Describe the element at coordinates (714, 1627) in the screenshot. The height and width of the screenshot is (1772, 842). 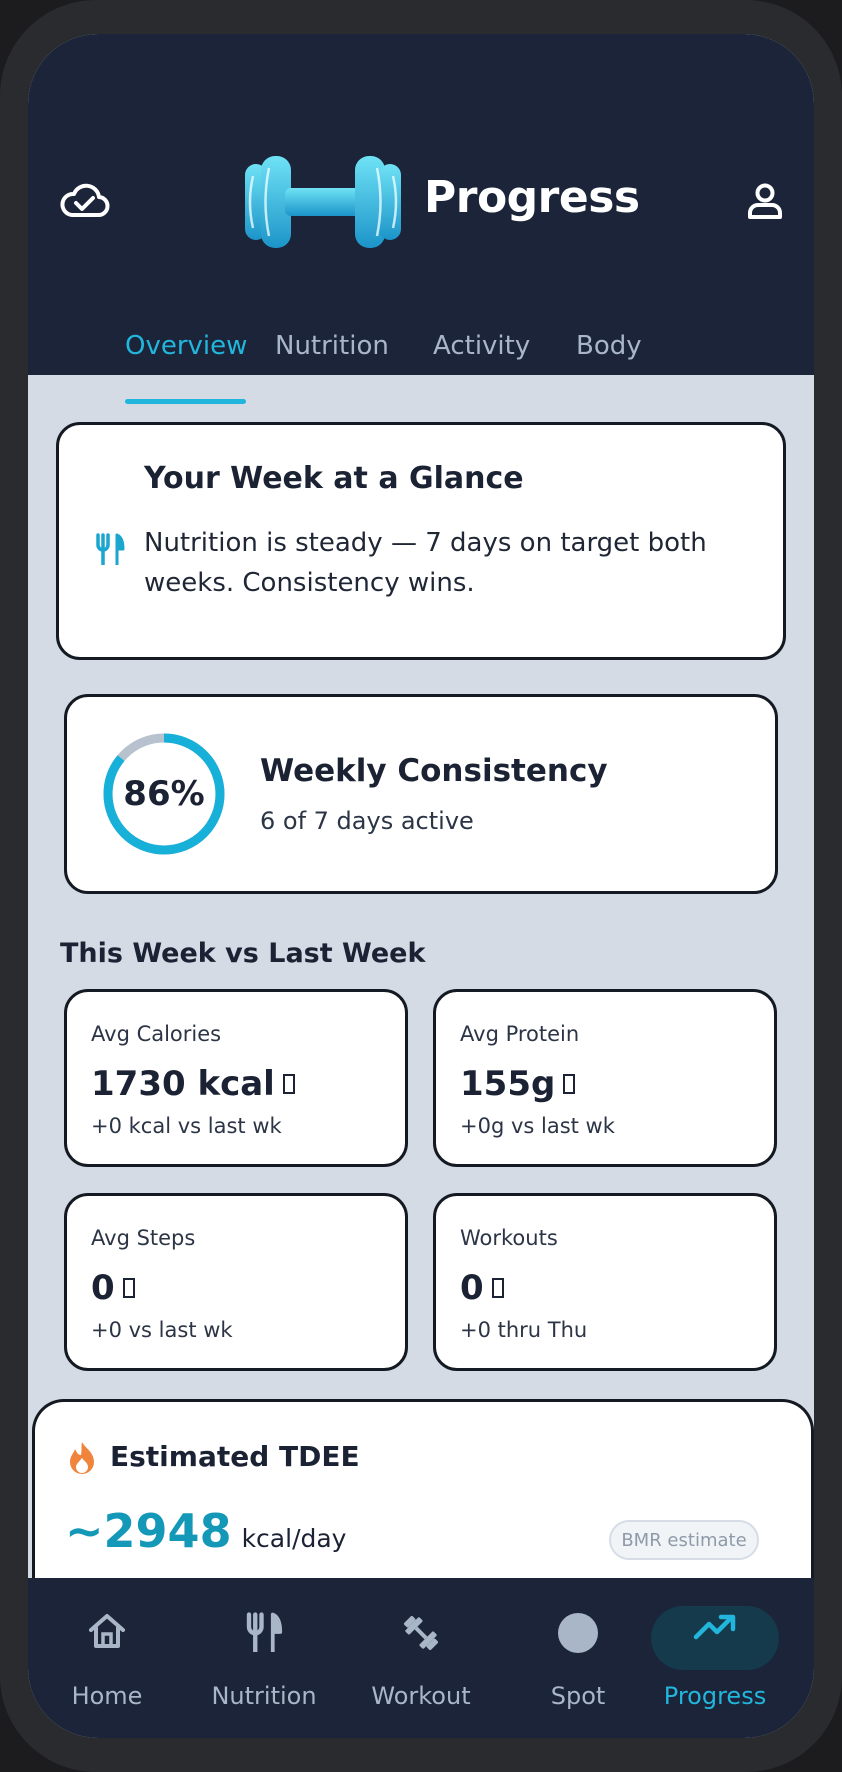
I see `trending-up-icon` at that location.